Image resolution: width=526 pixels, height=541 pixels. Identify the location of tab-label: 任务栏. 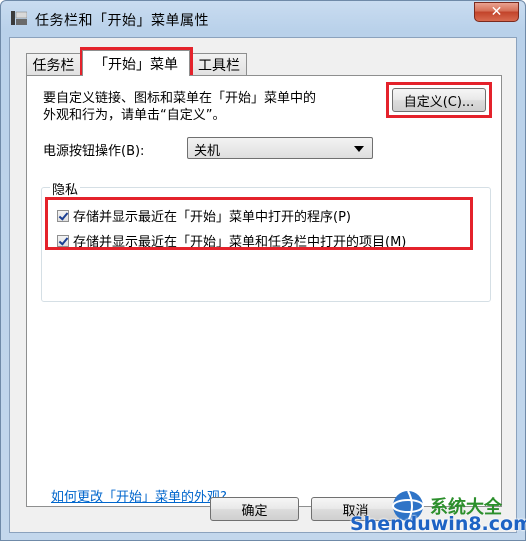
(53, 65).